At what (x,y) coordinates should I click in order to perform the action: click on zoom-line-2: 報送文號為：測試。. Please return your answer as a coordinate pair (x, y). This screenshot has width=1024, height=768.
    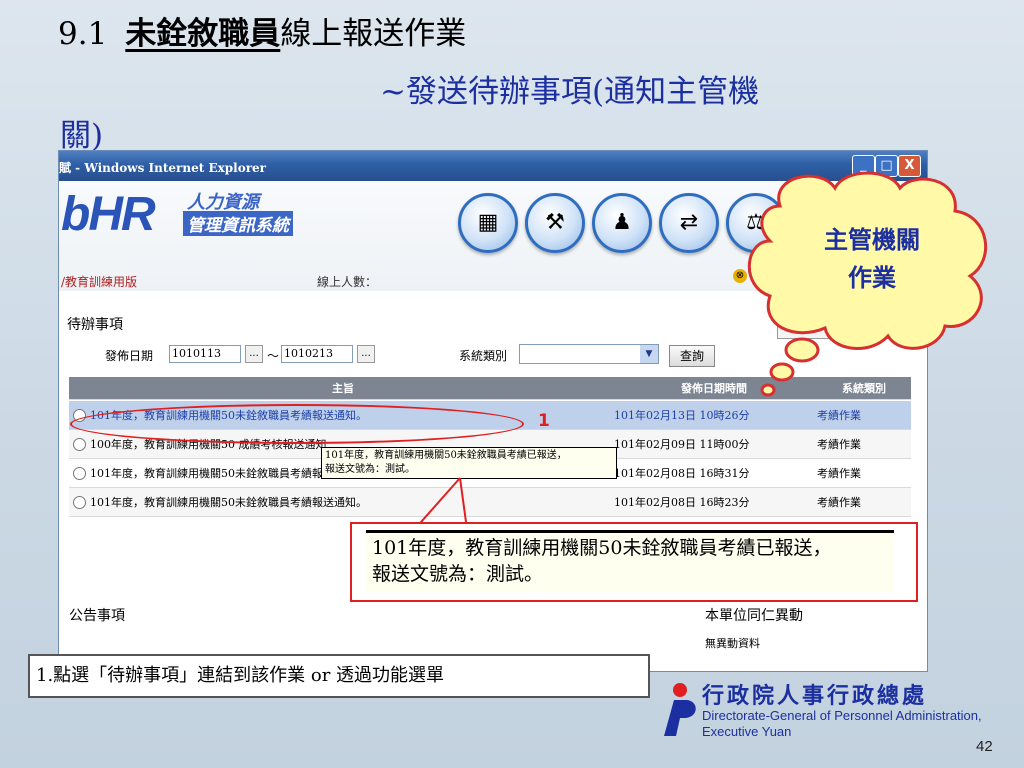
    Looking at the image, I should click on (458, 574).